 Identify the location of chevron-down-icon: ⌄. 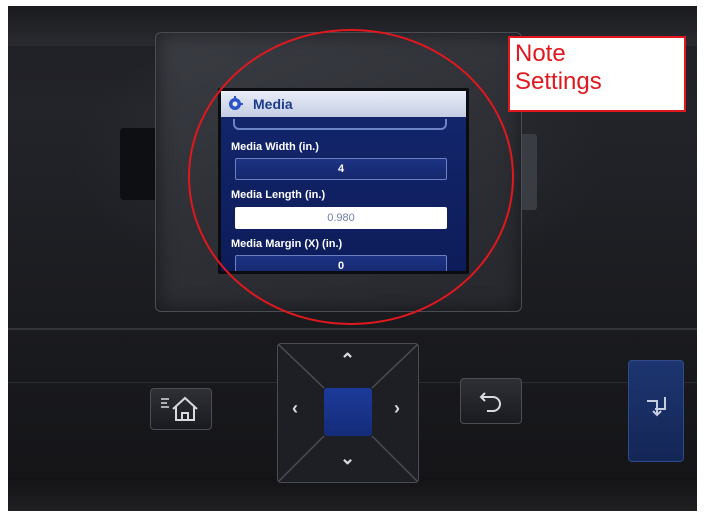
(347, 458).